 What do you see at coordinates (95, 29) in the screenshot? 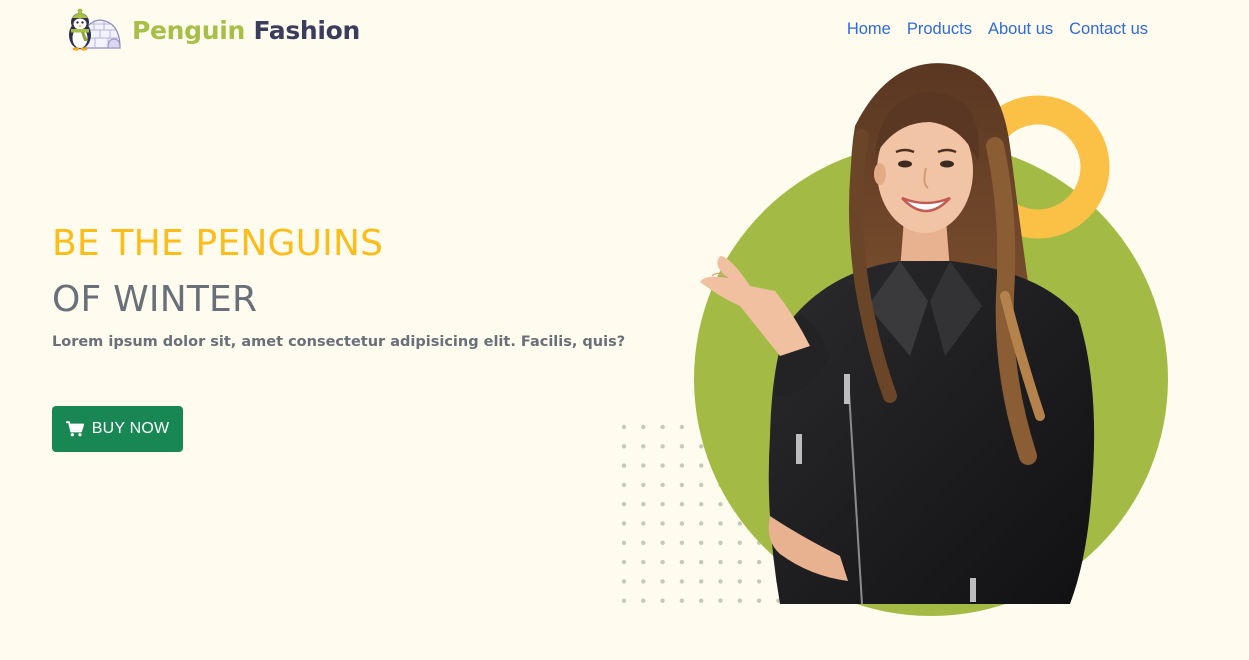
I see `penguin-igloo-logo-icon` at bounding box center [95, 29].